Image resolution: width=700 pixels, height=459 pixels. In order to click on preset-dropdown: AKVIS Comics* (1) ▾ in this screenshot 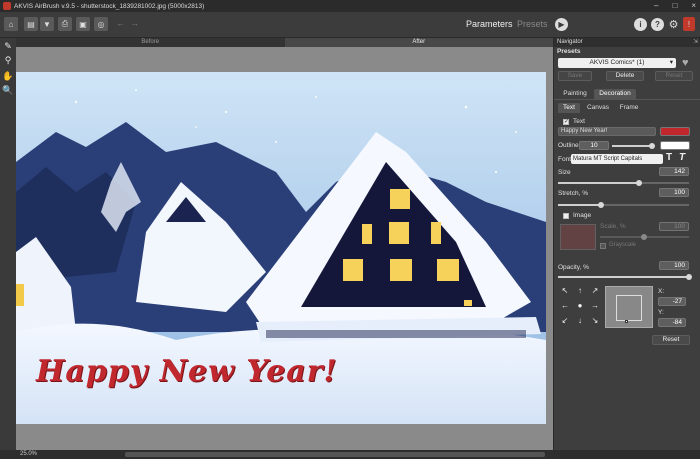, I will do `click(617, 63)`.